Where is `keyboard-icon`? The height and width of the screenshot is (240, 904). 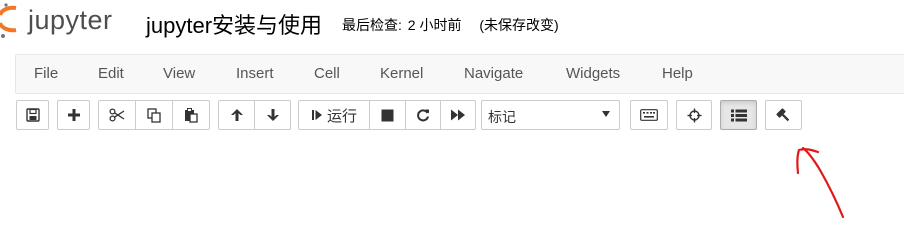 keyboard-icon is located at coordinates (649, 115).